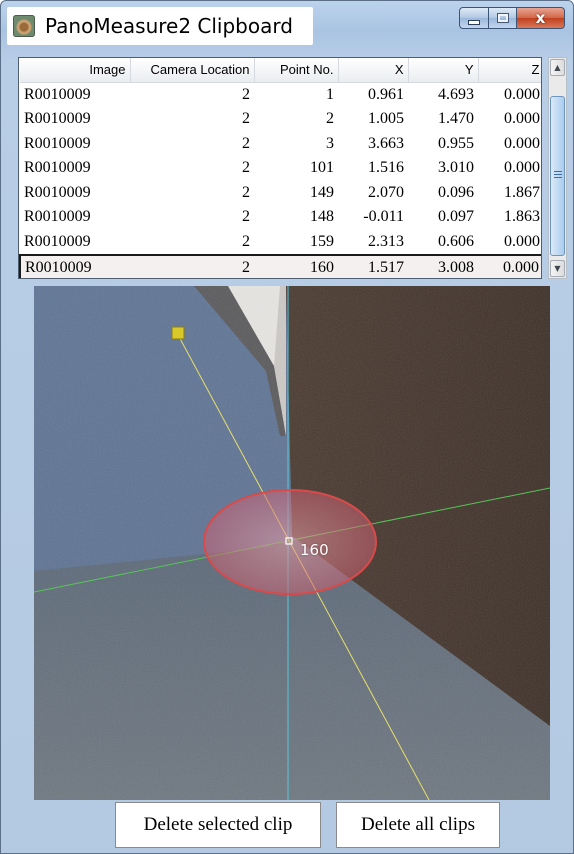 Image resolution: width=574 pixels, height=854 pixels. I want to click on delete-selected-clip-button: Delete selected clip, so click(218, 825).